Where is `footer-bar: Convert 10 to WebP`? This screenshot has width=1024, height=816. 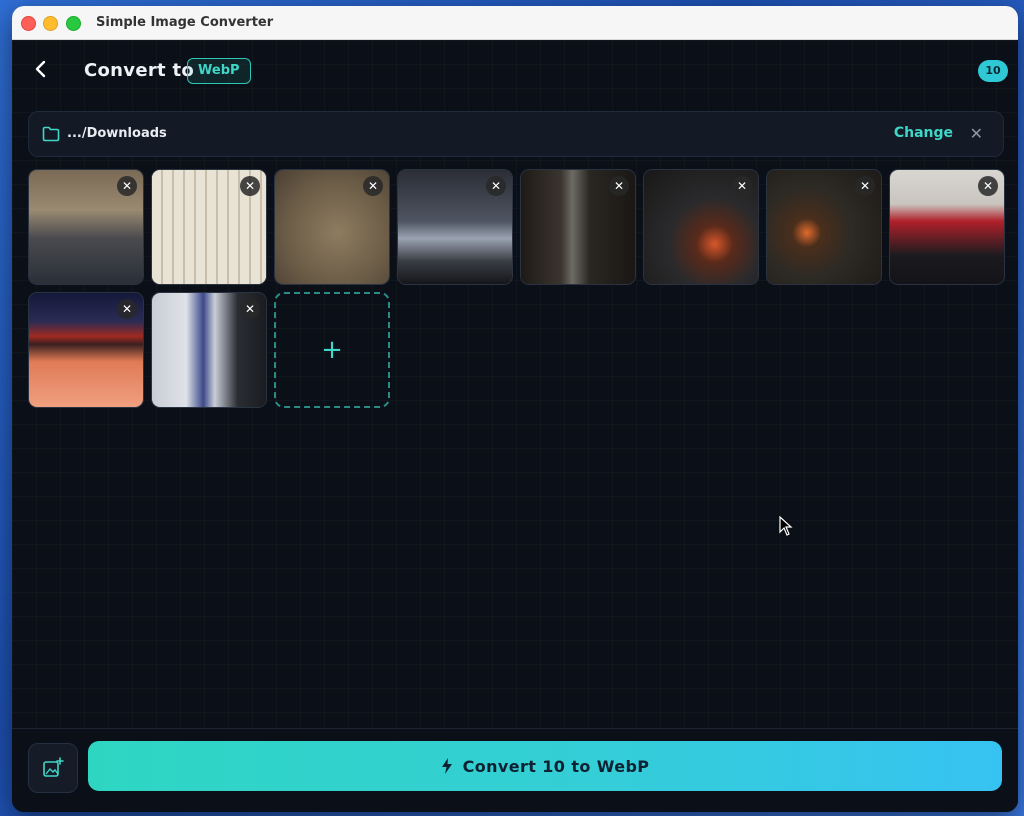 footer-bar: Convert 10 to WebP is located at coordinates (515, 770).